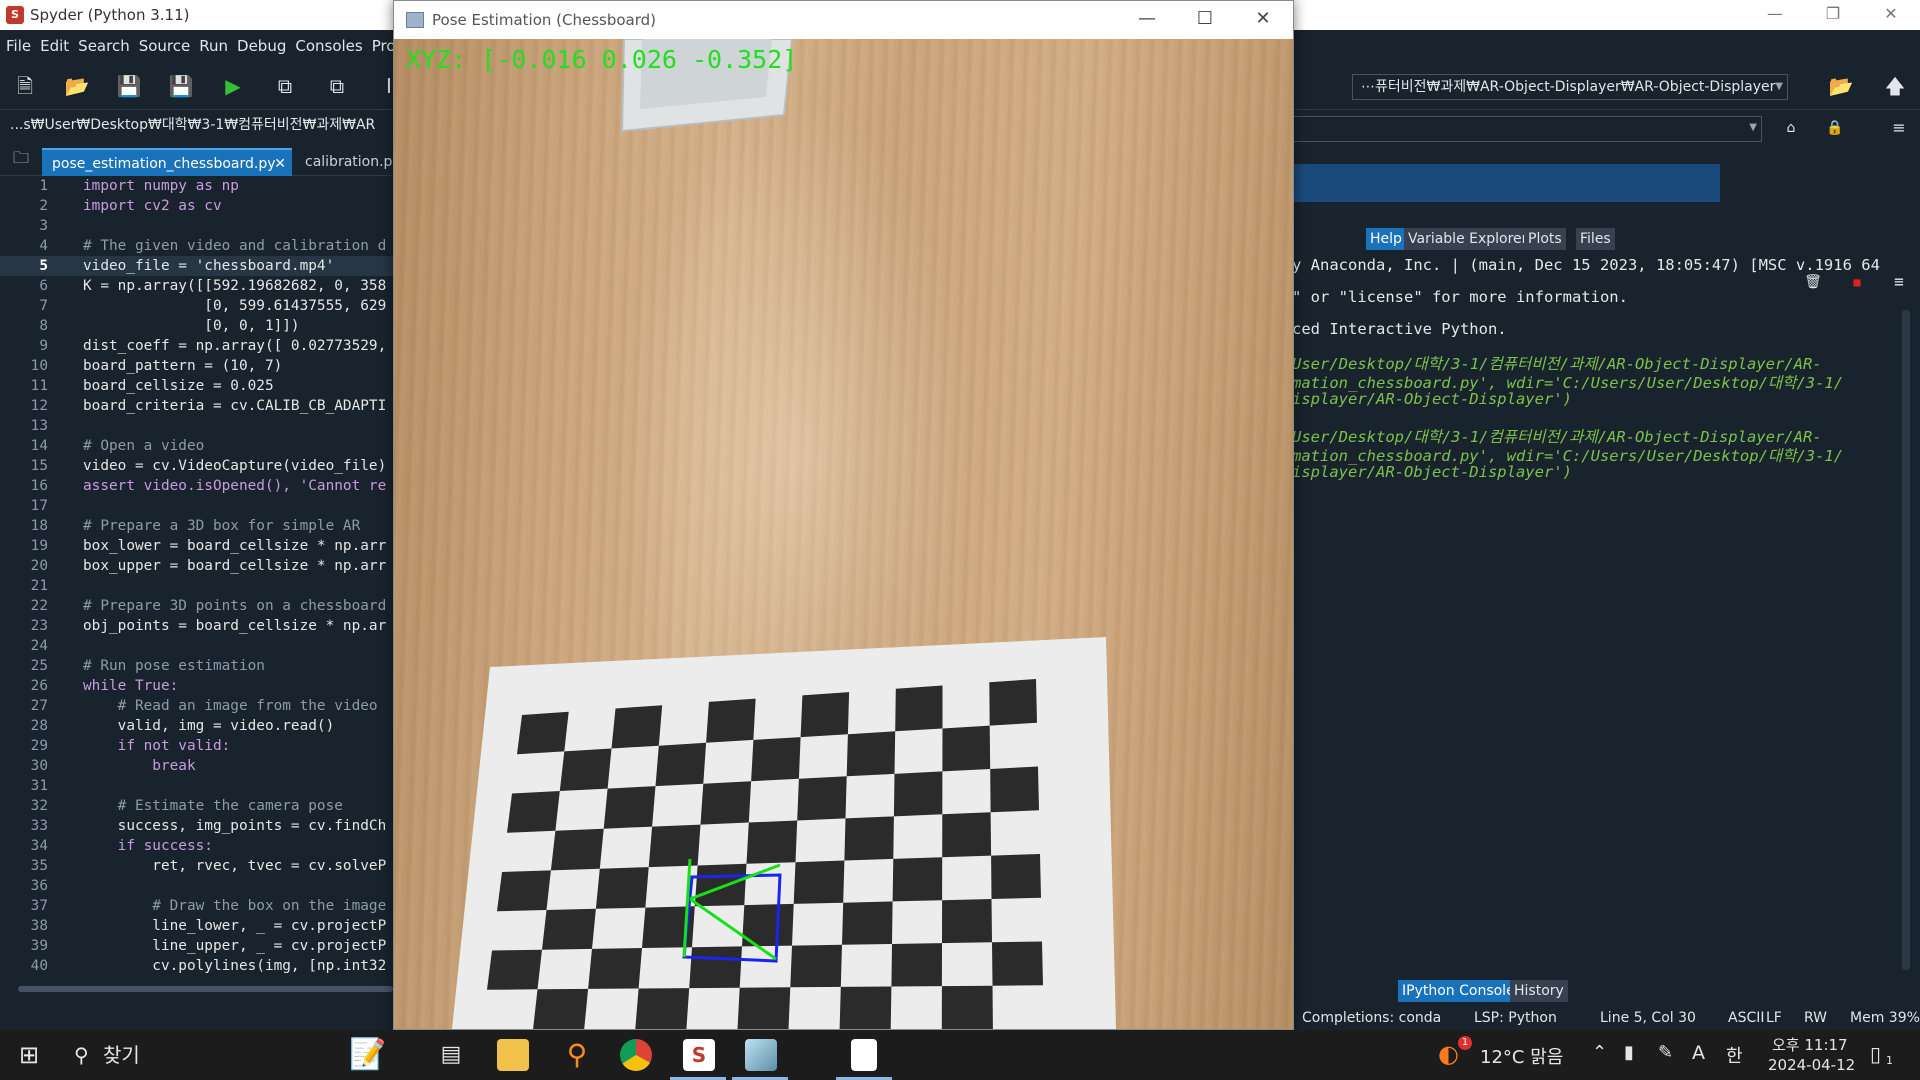 This screenshot has height=1080, width=1920. What do you see at coordinates (280, 164) in the screenshot?
I see `close-tab-icon: ✕` at bounding box center [280, 164].